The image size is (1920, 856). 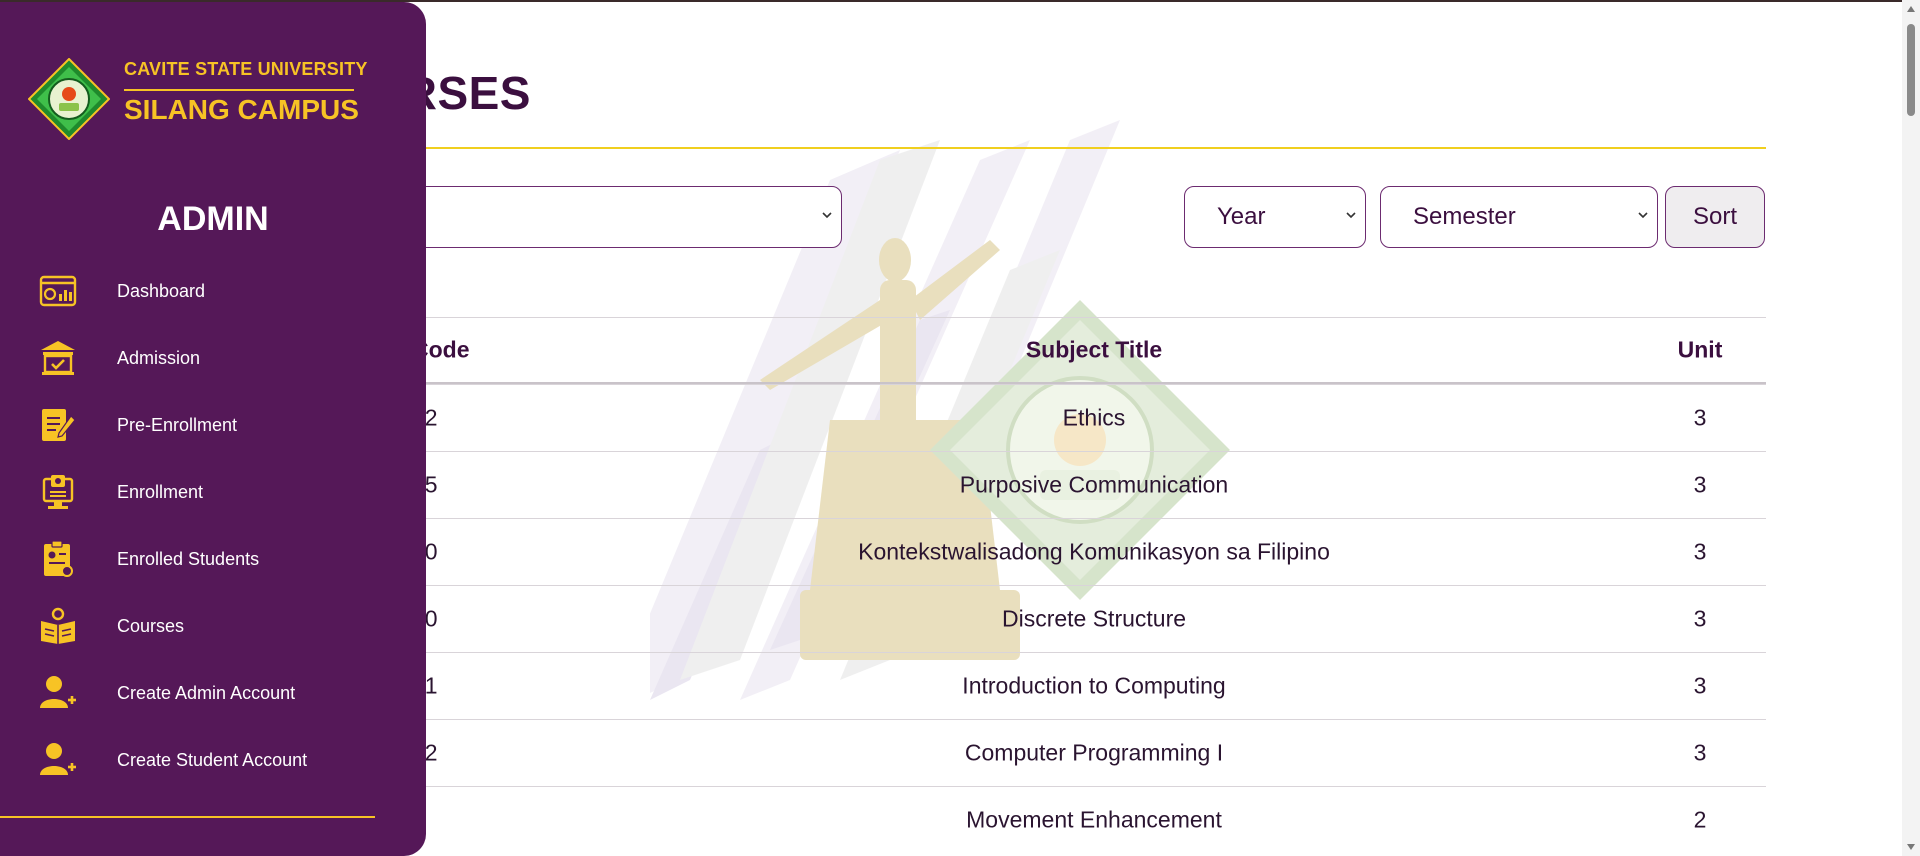 I want to click on university-divider, so click(x=239, y=90).